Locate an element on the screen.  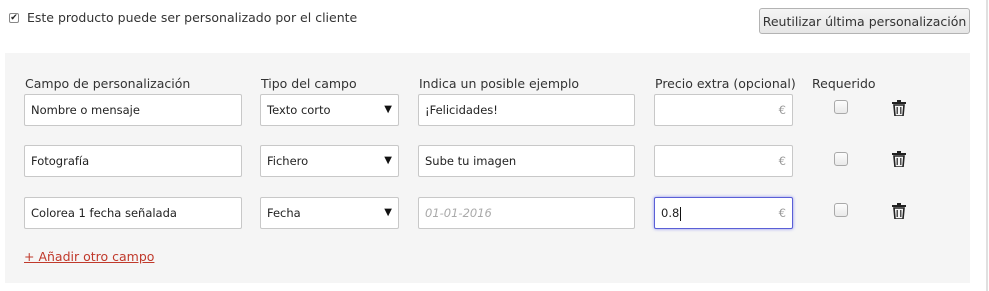
column-header-type: Tipo del campo is located at coordinates (309, 83).